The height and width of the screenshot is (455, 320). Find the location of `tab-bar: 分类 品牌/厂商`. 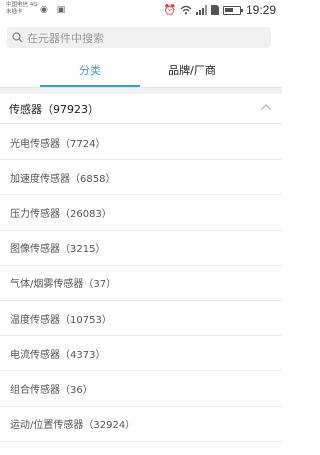

tab-bar: 分类 品牌/厂商 is located at coordinates (141, 70).